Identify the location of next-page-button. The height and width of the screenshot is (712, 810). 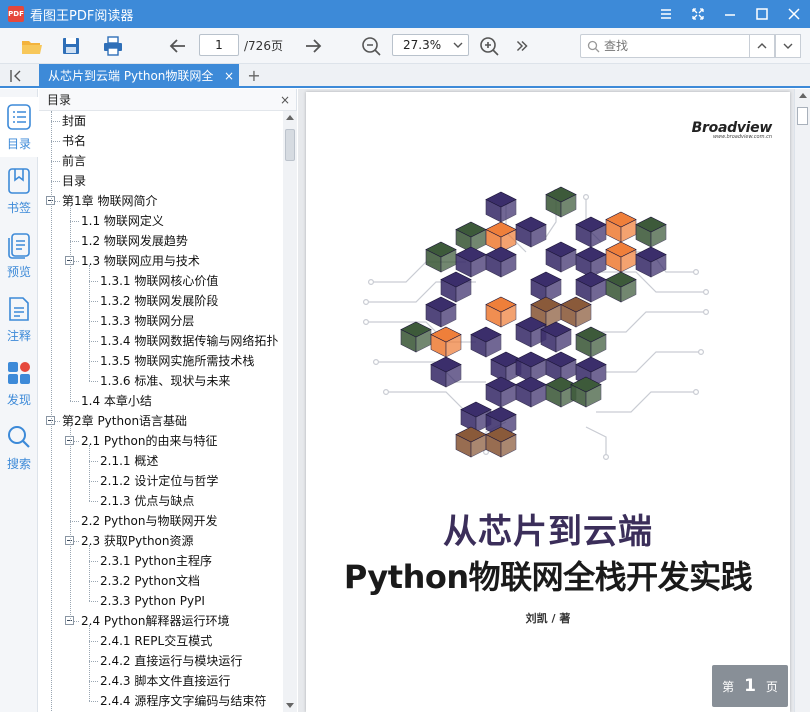
(313, 46).